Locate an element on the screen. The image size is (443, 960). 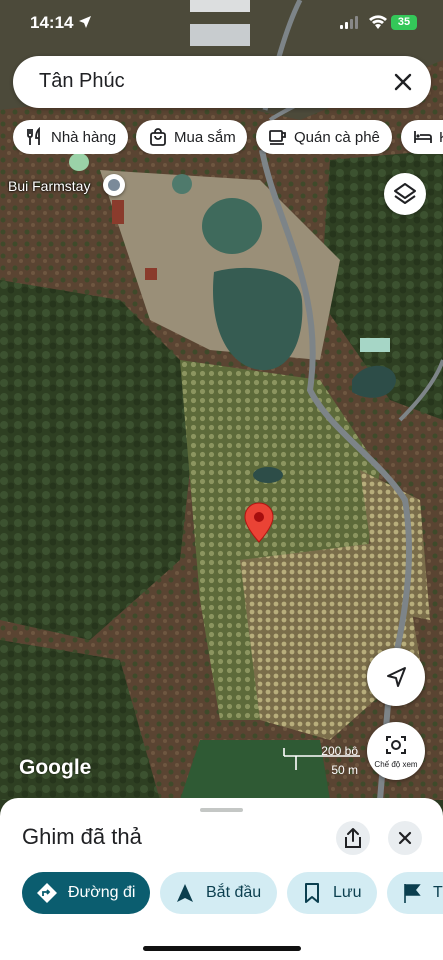
place-label-farmstay: Bui Farmstay is located at coordinates (49, 186).